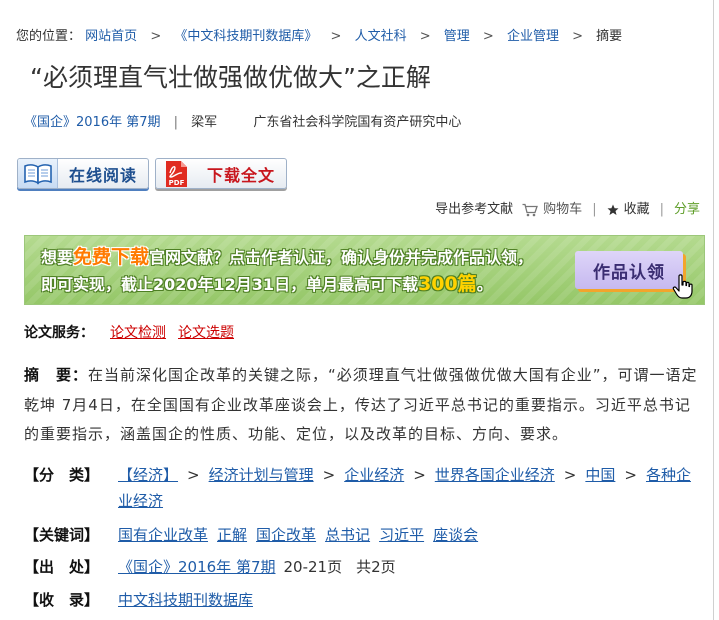  Describe the element at coordinates (636, 209) in the screenshot. I see `favorite-label: 收藏` at that location.